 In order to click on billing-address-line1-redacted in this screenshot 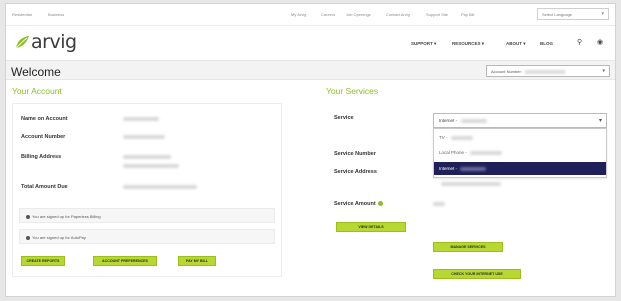, I will do `click(147, 157)`.